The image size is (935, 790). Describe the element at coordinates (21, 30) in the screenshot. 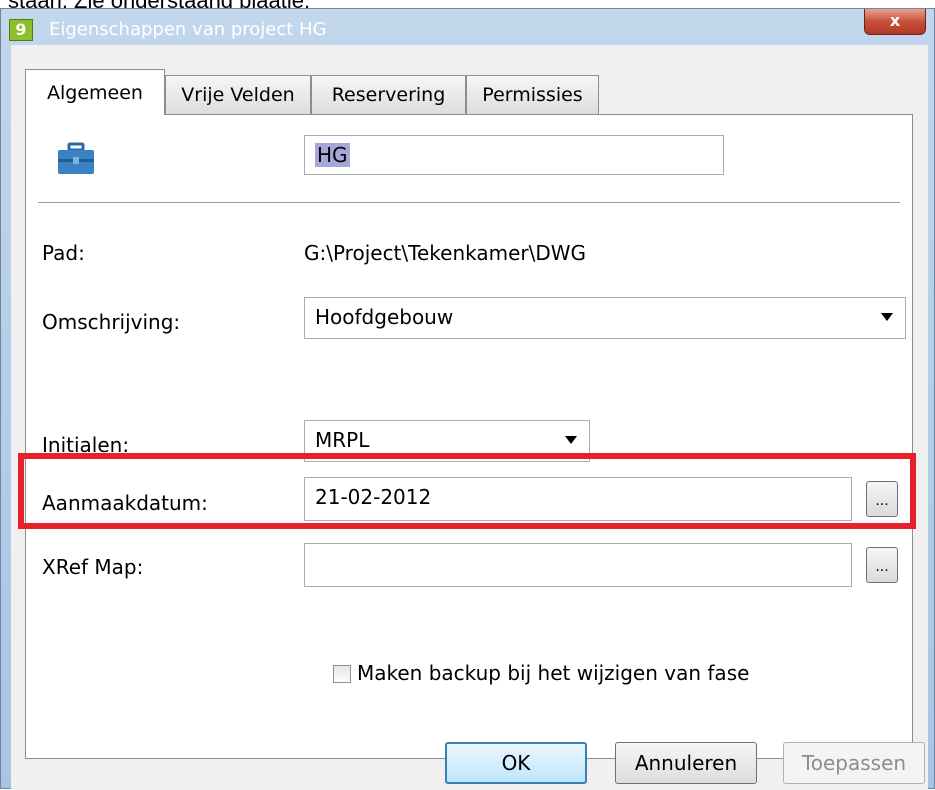

I see `app-logo-icon: 9` at that location.